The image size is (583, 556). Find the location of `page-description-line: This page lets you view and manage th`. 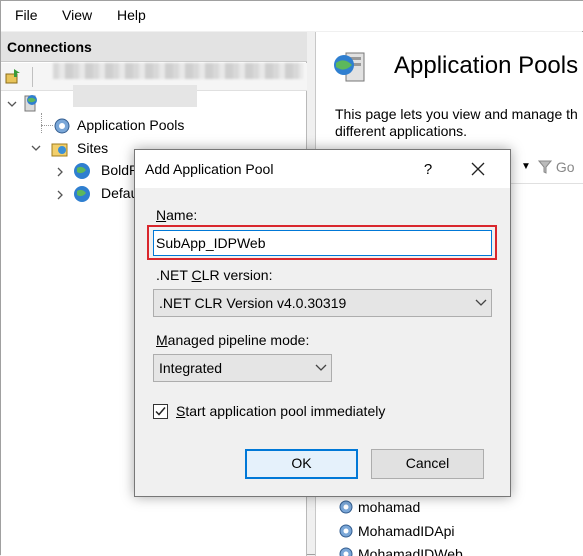

page-description-line: This page lets you view and manage th is located at coordinates (459, 114).